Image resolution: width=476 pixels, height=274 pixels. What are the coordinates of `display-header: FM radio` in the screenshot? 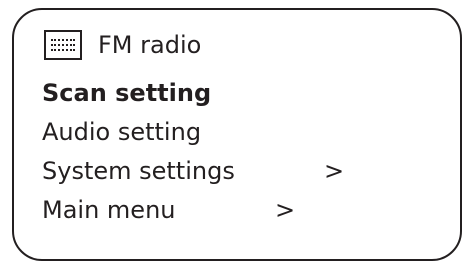 It's located at (122, 45).